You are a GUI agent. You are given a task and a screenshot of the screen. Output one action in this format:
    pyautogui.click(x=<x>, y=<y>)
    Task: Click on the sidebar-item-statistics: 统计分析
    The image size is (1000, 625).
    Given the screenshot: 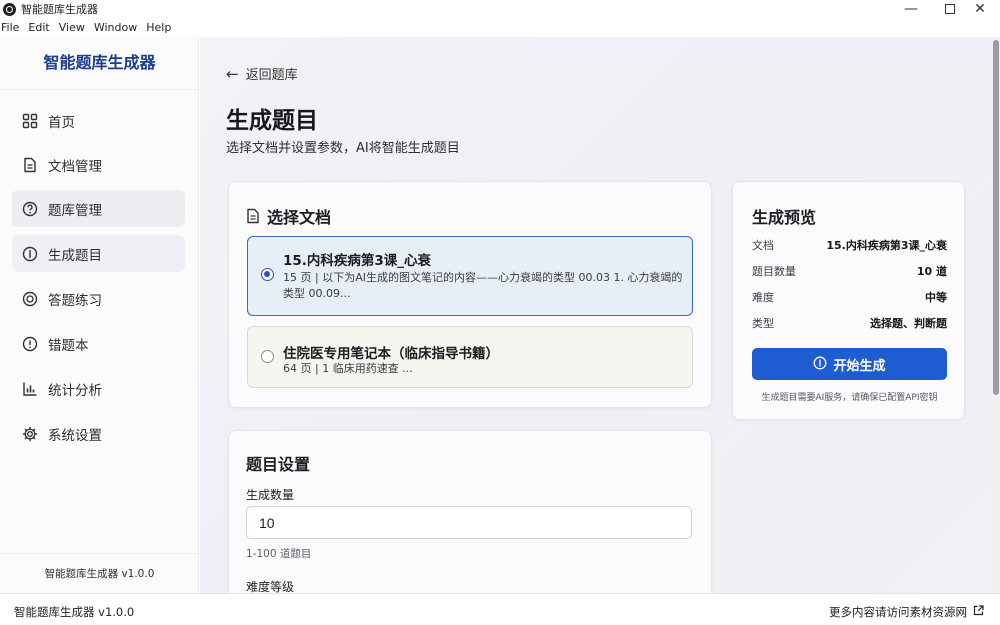 What is the action you would take?
    pyautogui.click(x=98, y=388)
    